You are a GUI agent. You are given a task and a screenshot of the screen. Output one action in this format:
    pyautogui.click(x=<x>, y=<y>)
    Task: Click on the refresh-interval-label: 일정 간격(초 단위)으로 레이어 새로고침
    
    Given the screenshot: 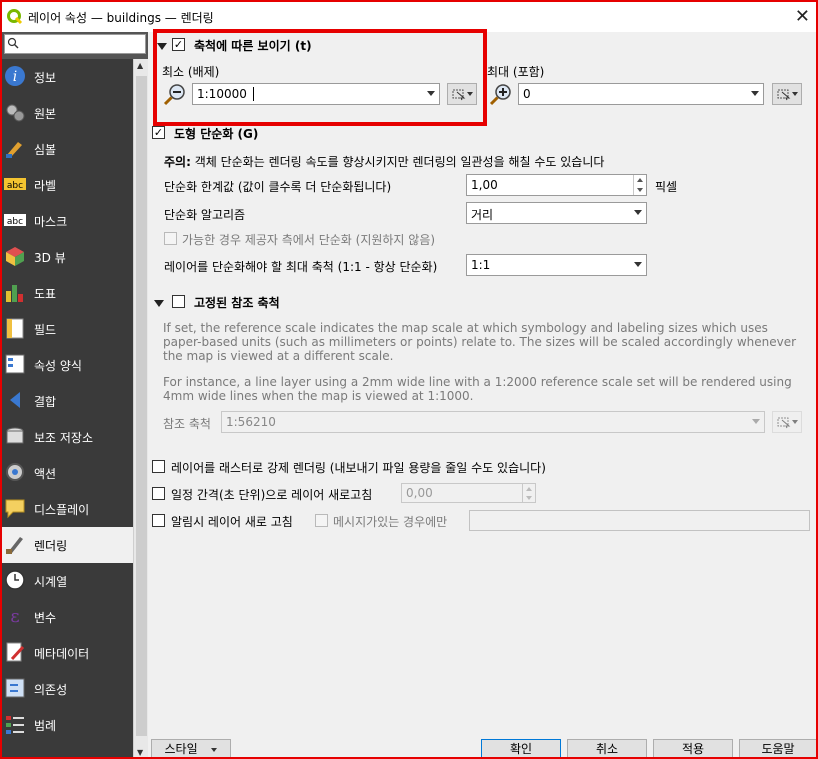 What is the action you would take?
    pyautogui.click(x=272, y=495)
    